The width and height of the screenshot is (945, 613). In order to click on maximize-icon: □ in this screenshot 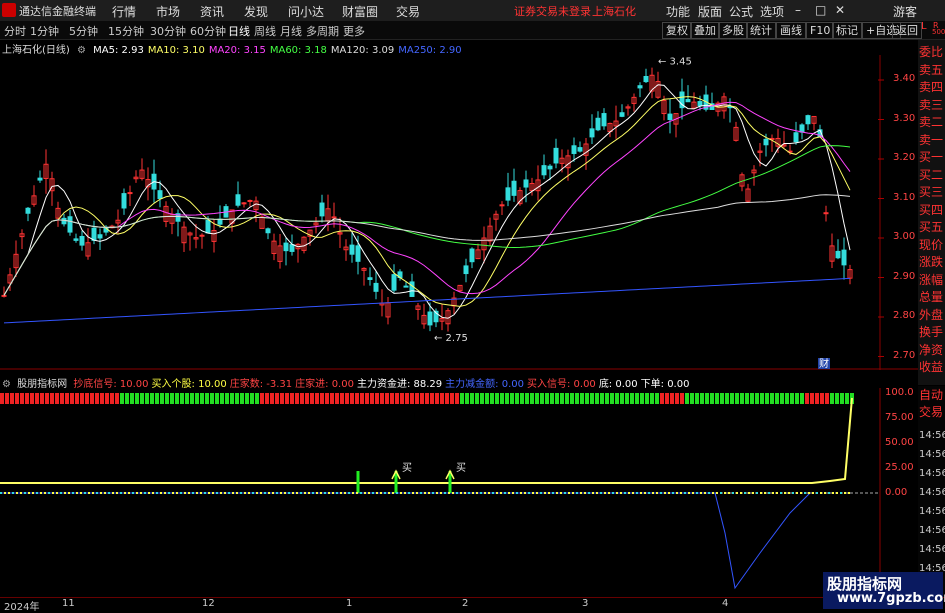, I will do `click(820, 10)`.